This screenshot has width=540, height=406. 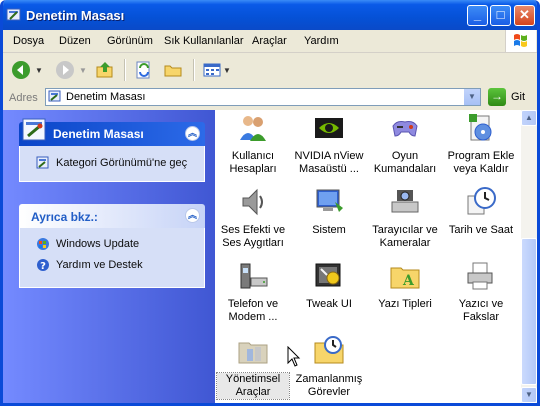 What do you see at coordinates (294, 356) in the screenshot?
I see `mouse-cursor-icon` at bounding box center [294, 356].